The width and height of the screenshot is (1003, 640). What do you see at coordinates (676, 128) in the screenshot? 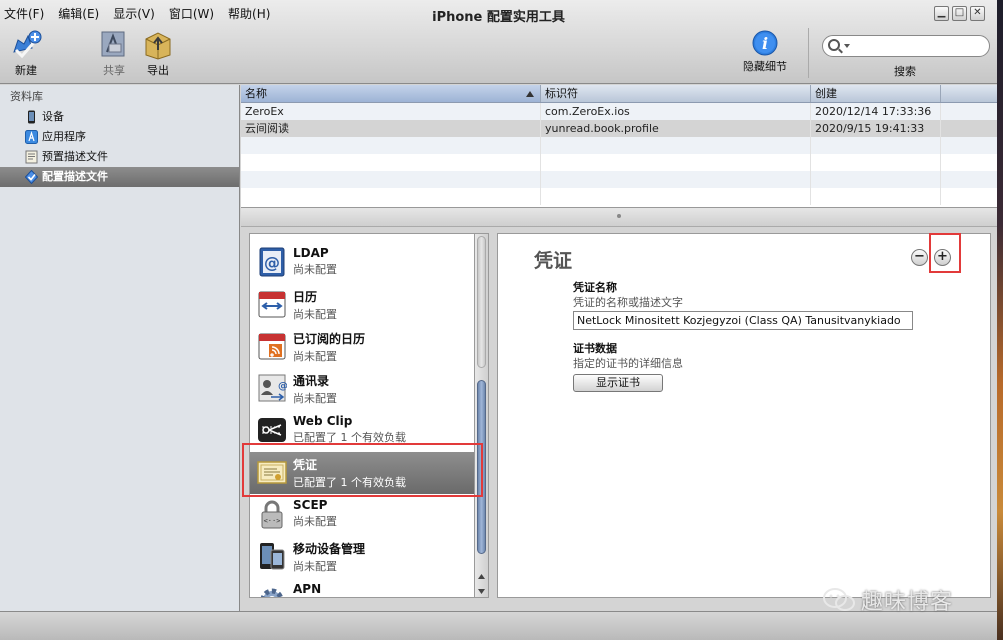
I see `cell-identifier: yunread.book.profile` at bounding box center [676, 128].